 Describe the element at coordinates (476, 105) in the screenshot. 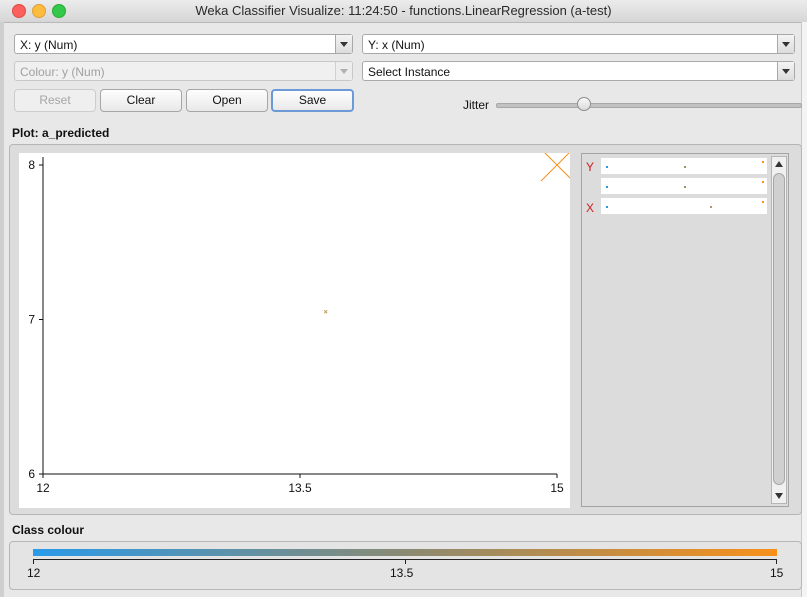

I see `jitter-label: Jitter` at that location.